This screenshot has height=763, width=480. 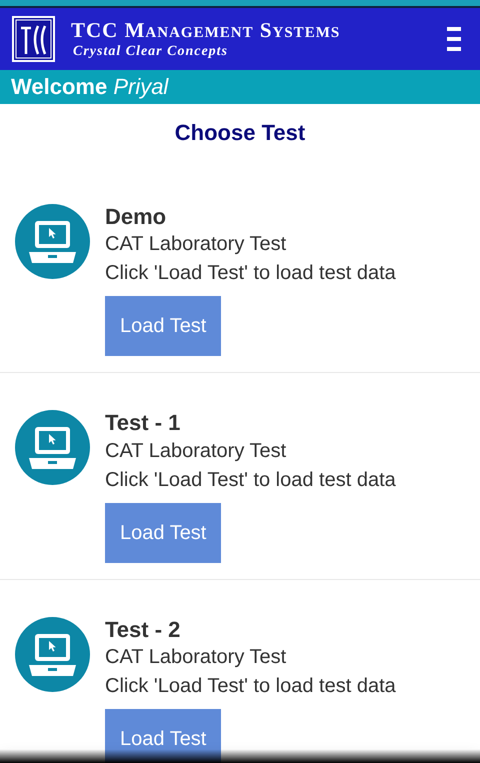 What do you see at coordinates (205, 30) in the screenshot?
I see `brand-title: TCC Management Systems` at bounding box center [205, 30].